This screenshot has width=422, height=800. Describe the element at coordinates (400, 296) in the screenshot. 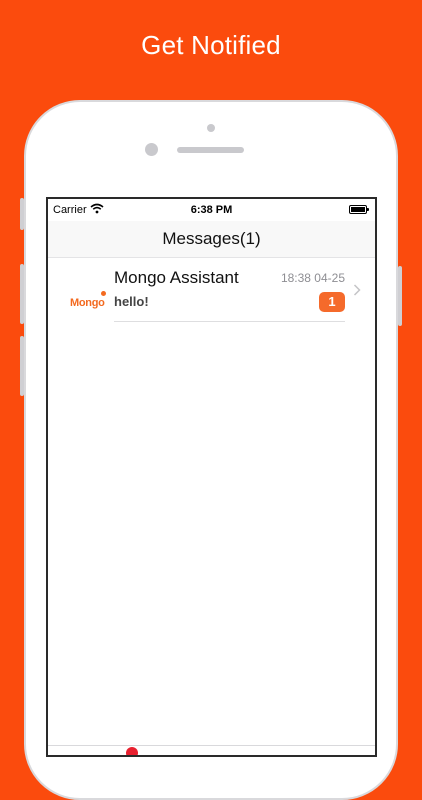

I see `power-button` at that location.